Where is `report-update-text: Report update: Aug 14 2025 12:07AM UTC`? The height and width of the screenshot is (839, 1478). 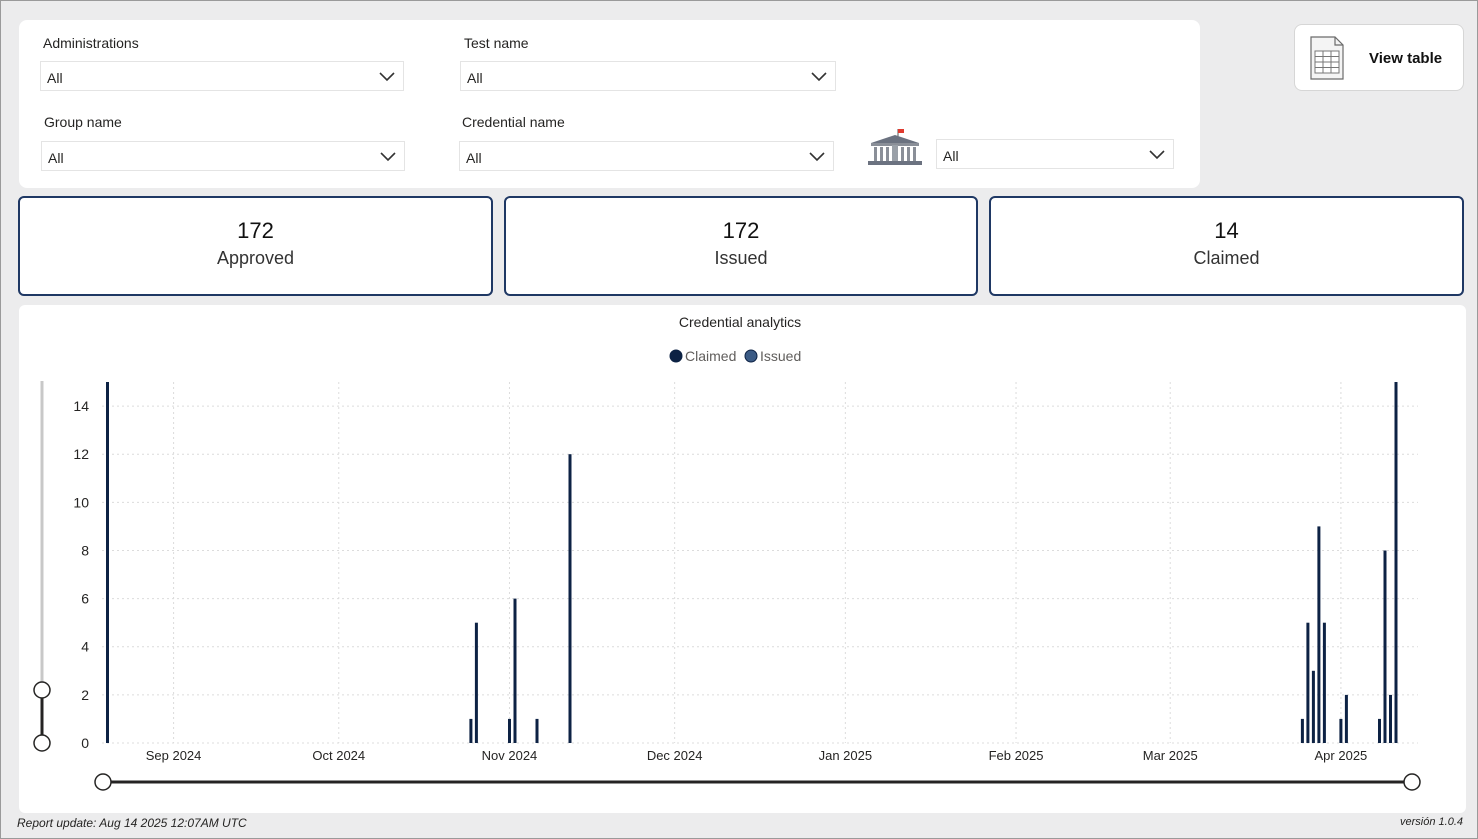
report-update-text: Report update: Aug 14 2025 12:07AM UTC is located at coordinates (132, 823).